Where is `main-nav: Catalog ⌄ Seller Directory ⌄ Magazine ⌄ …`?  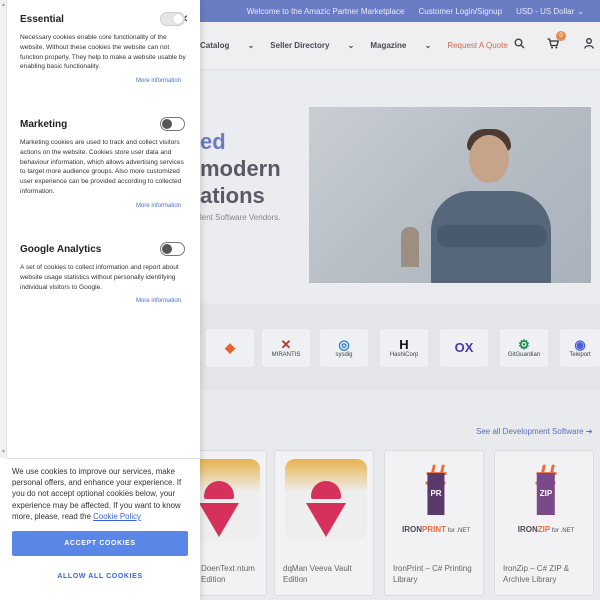 main-nav: Catalog ⌄ Seller Directory ⌄ Magazine ⌄ … is located at coordinates (362, 45).